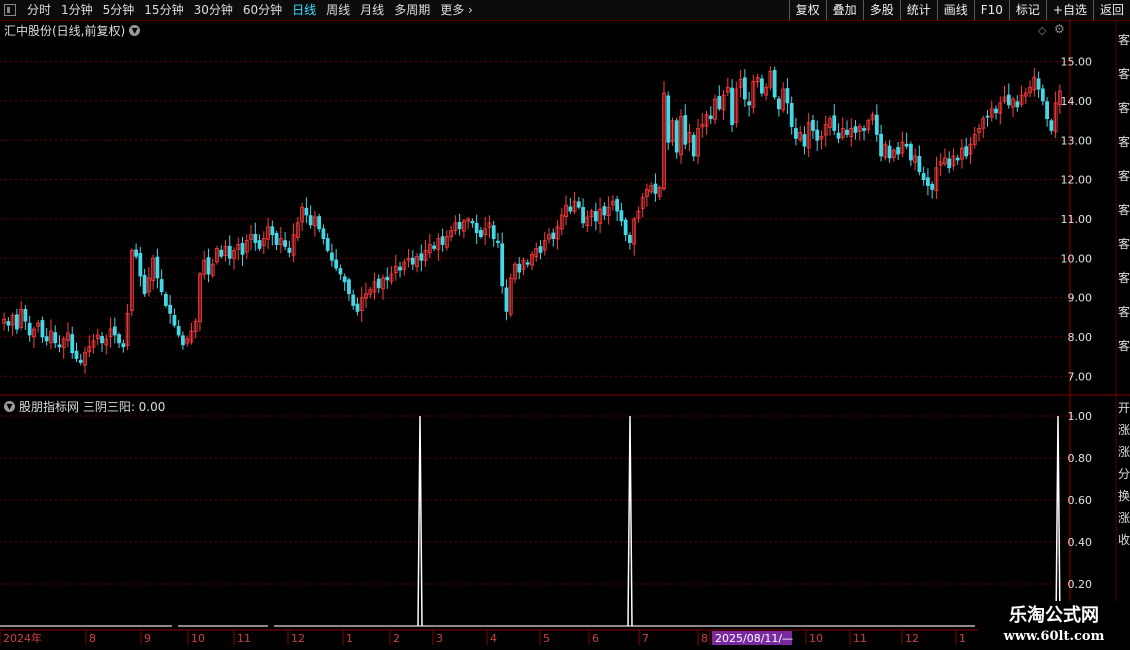 The width and height of the screenshot is (1130, 650). Describe the element at coordinates (439, 638) in the screenshot. I see `date-tick-label: 3` at that location.